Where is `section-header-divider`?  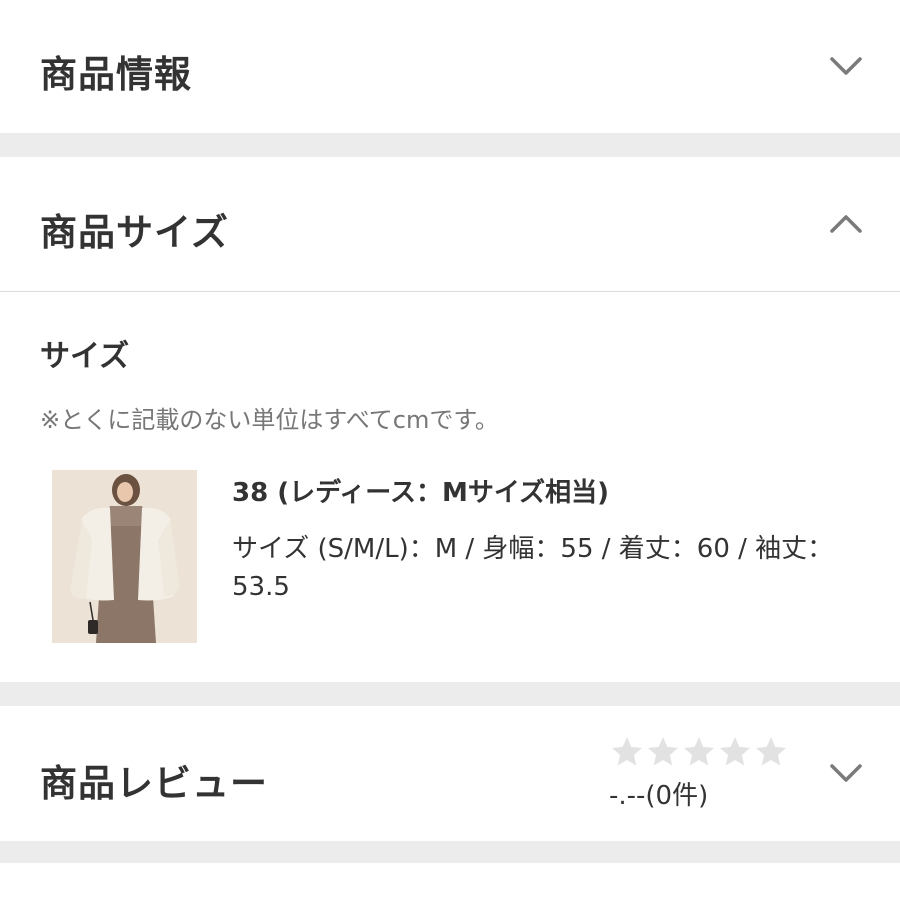
section-header-divider is located at coordinates (450, 291).